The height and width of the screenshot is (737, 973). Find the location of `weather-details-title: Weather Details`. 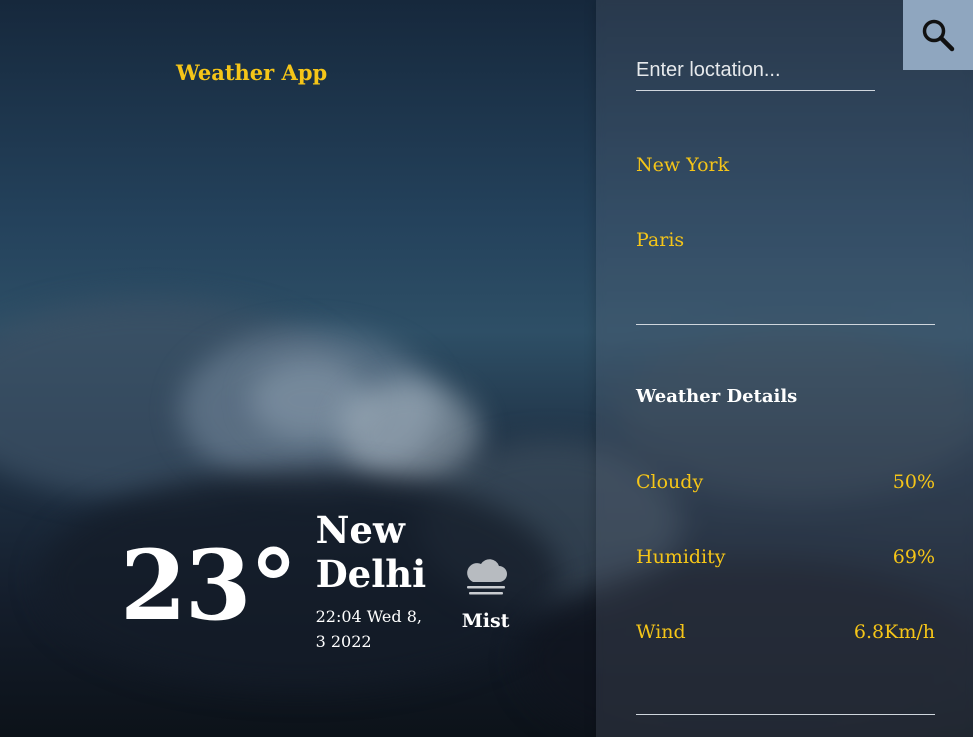

weather-details-title: Weather Details is located at coordinates (717, 396).